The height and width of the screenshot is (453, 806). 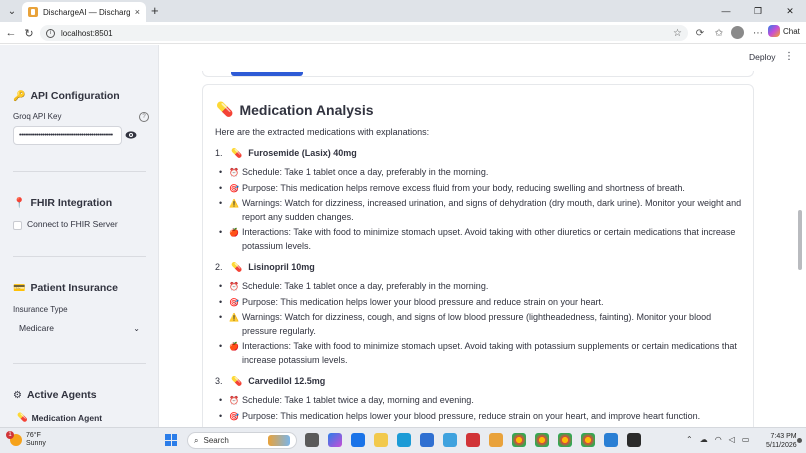 I want to click on fhir-heading: 📍 FHIR Integration, so click(x=62, y=203).